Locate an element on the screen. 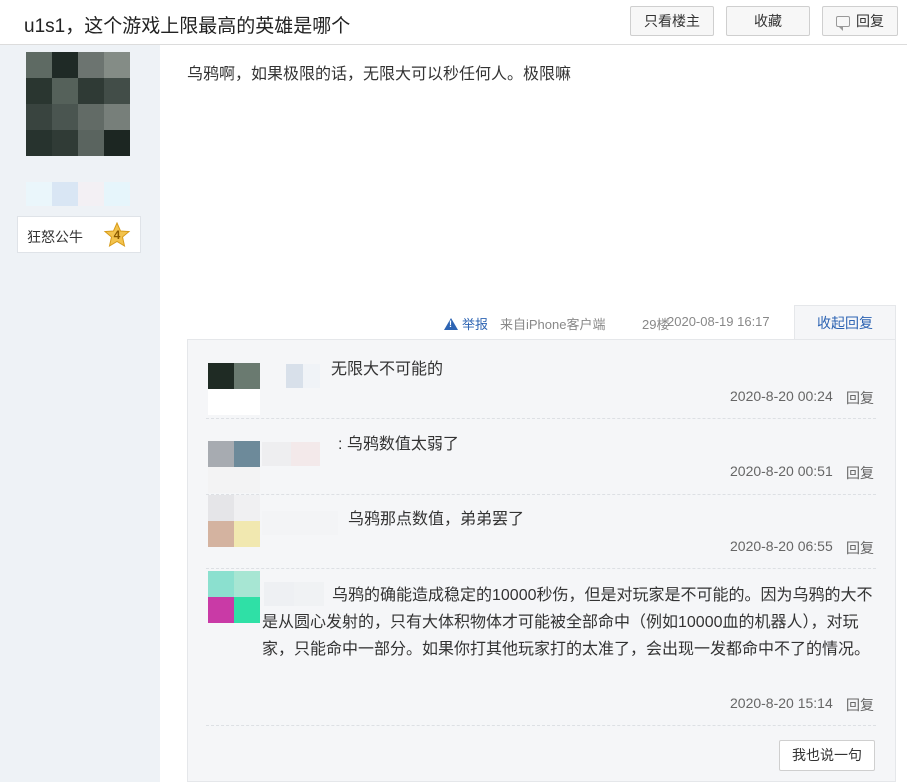  comment-icon is located at coordinates (843, 23).